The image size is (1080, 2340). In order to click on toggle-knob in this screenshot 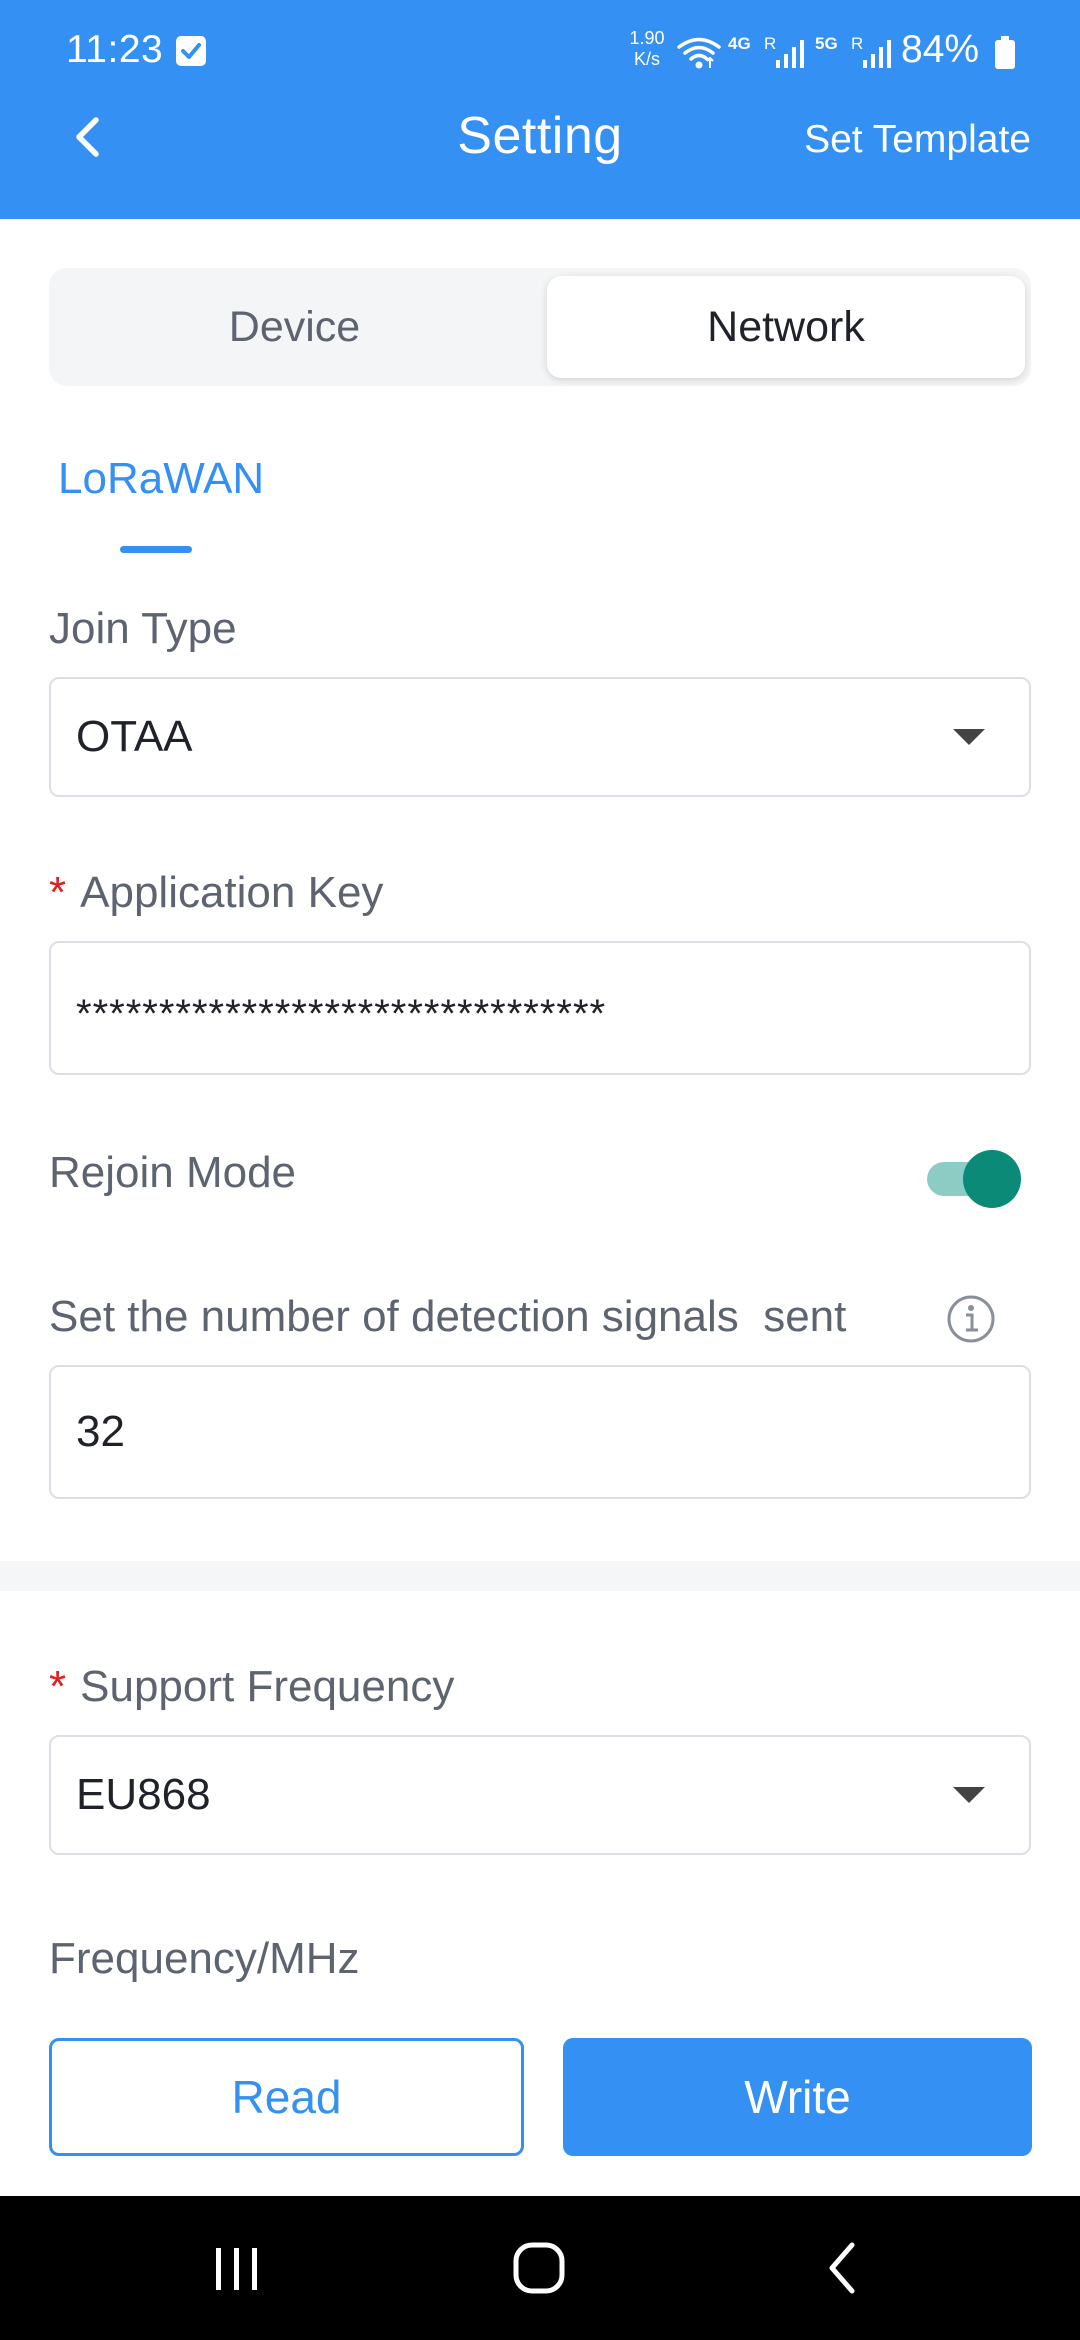, I will do `click(992, 1179)`.